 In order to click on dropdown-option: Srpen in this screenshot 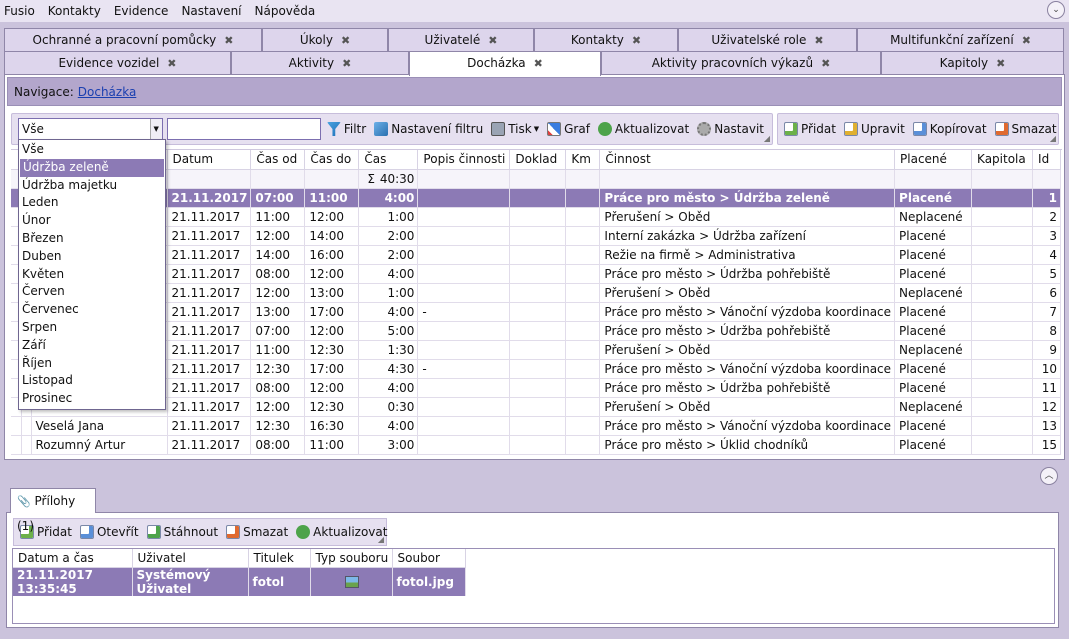, I will do `click(92, 328)`.